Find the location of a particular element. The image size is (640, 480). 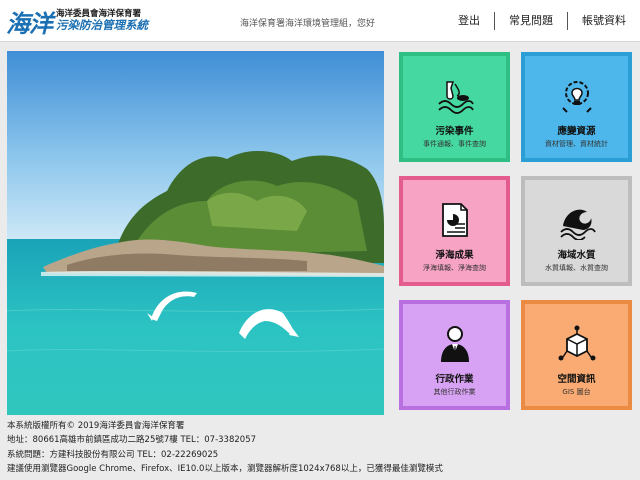

wave-water-icon is located at coordinates (577, 224).